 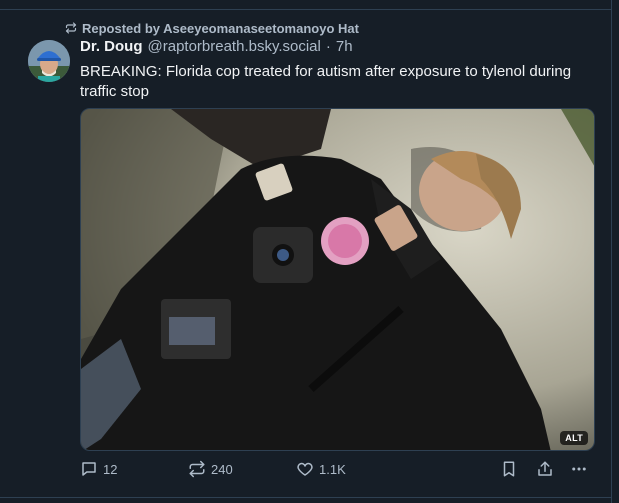 I want to click on reply-count: 12, so click(x=110, y=469).